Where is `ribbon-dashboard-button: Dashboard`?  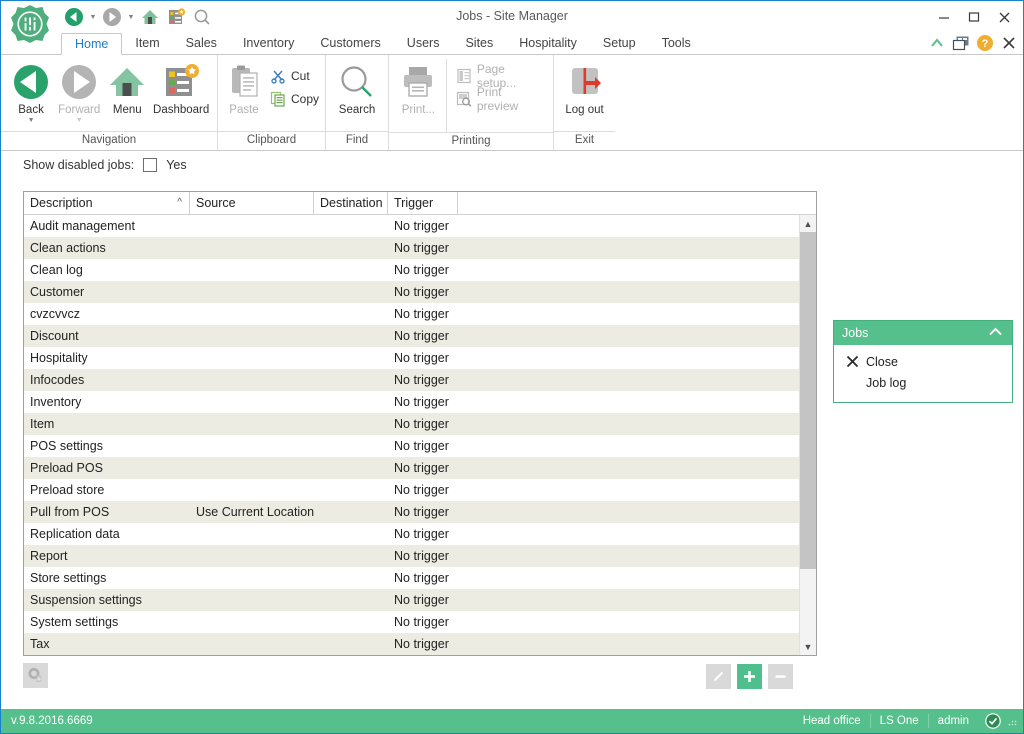
ribbon-dashboard-button: Dashboard is located at coordinates (181, 87).